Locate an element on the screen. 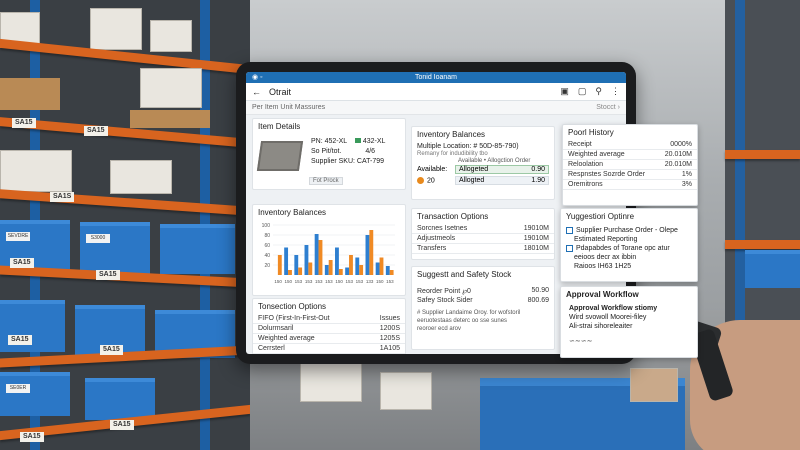  method-row: Weighted average 1205S is located at coordinates (329, 339).